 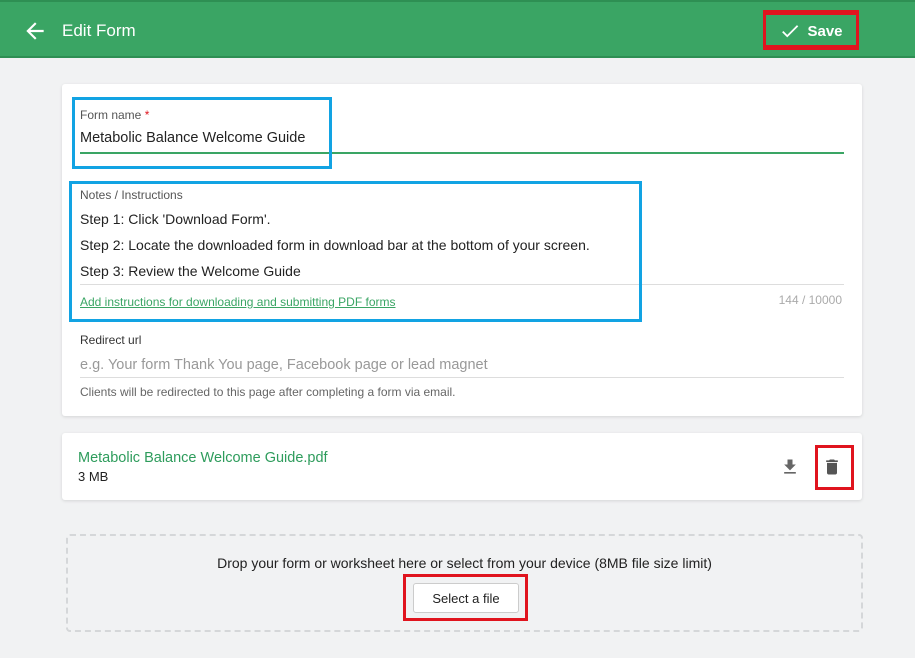 I want to click on redirect-divider, so click(x=462, y=377).